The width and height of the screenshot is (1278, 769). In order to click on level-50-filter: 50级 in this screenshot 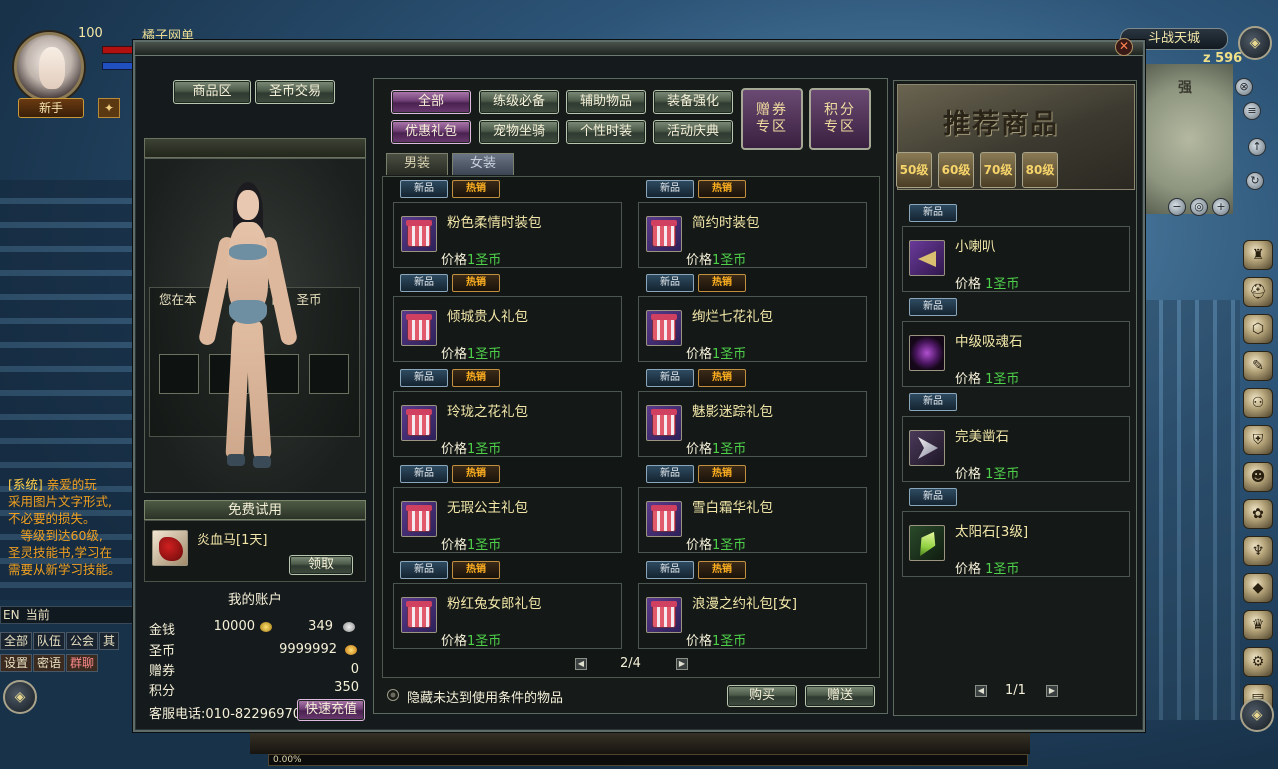, I will do `click(914, 170)`.